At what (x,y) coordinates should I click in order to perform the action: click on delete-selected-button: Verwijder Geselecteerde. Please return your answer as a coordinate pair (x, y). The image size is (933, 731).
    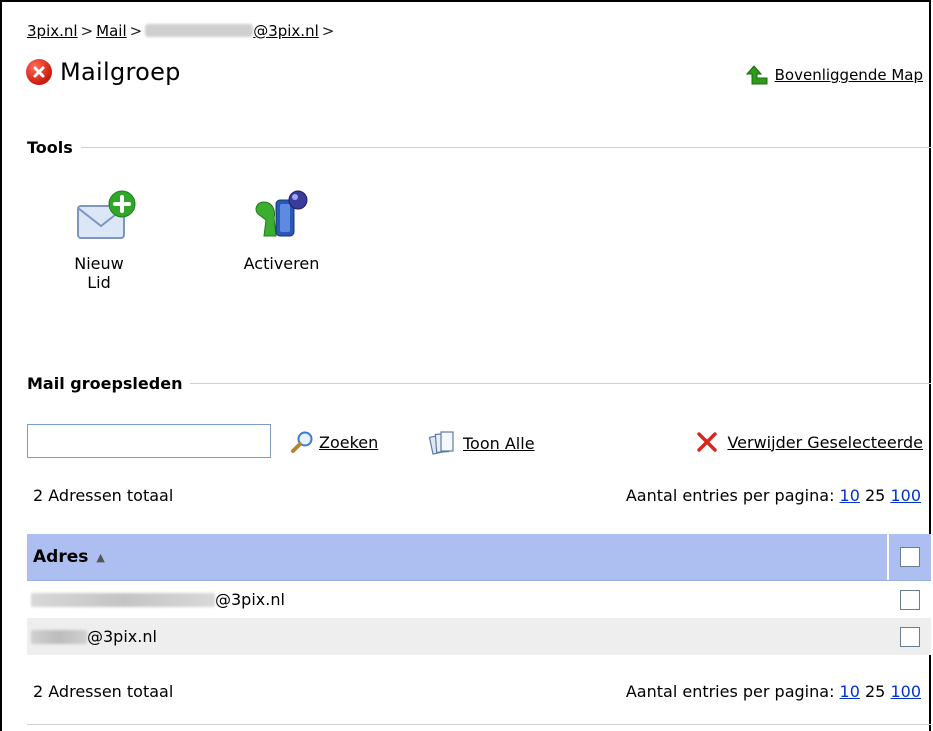
    Looking at the image, I should click on (809, 442).